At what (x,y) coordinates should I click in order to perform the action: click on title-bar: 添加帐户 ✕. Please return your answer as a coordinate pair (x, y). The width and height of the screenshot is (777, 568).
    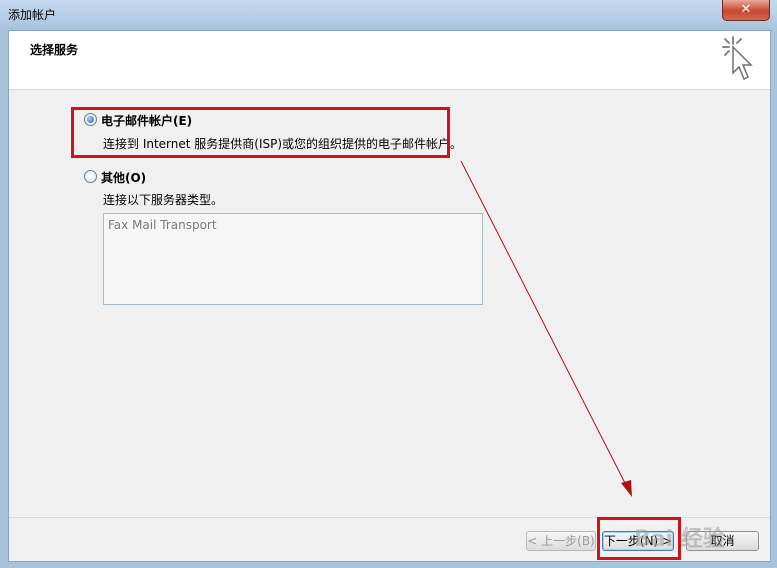
    Looking at the image, I should click on (388, 15).